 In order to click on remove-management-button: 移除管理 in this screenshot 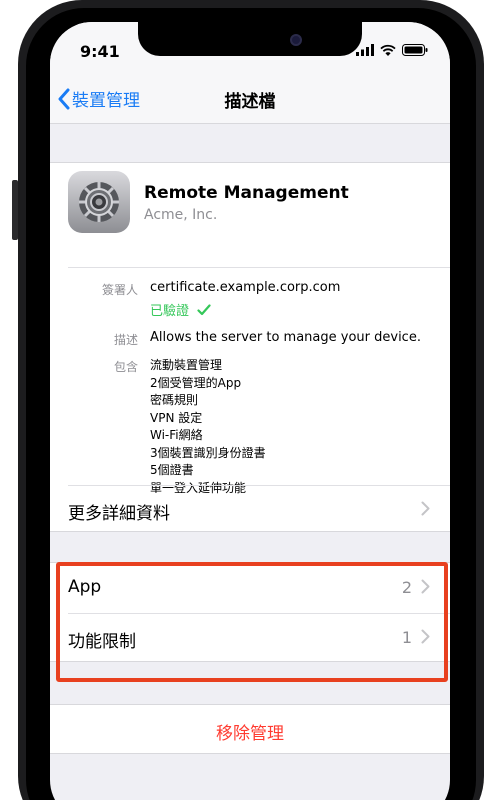, I will do `click(250, 729)`.